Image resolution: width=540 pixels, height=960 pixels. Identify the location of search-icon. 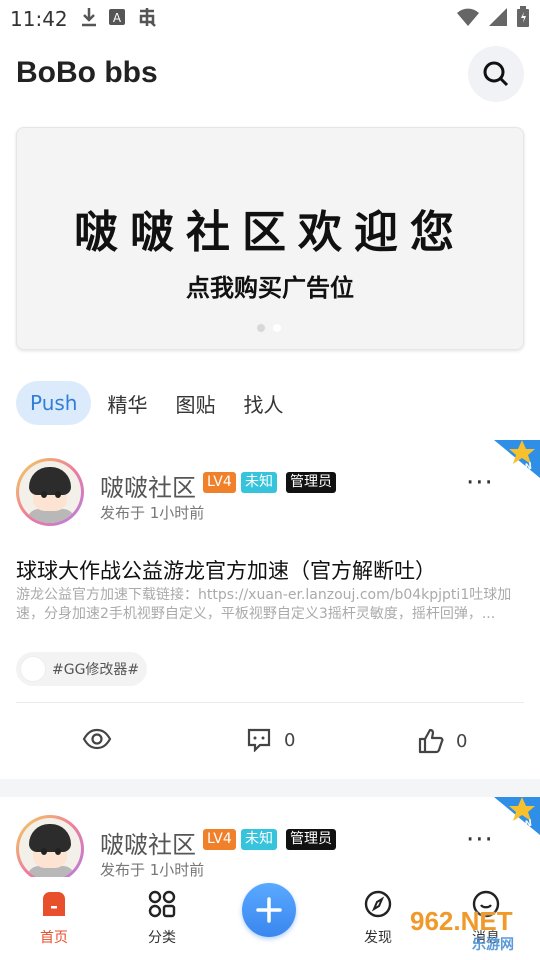
(496, 74).